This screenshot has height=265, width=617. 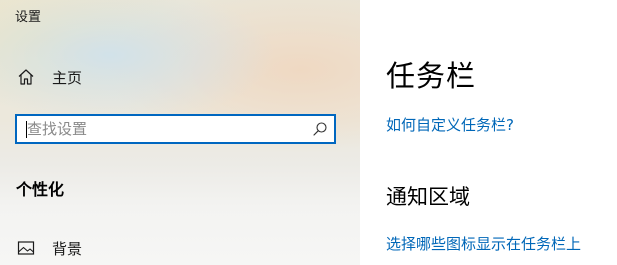 I want to click on page-title: 任务栏, so click(x=431, y=76).